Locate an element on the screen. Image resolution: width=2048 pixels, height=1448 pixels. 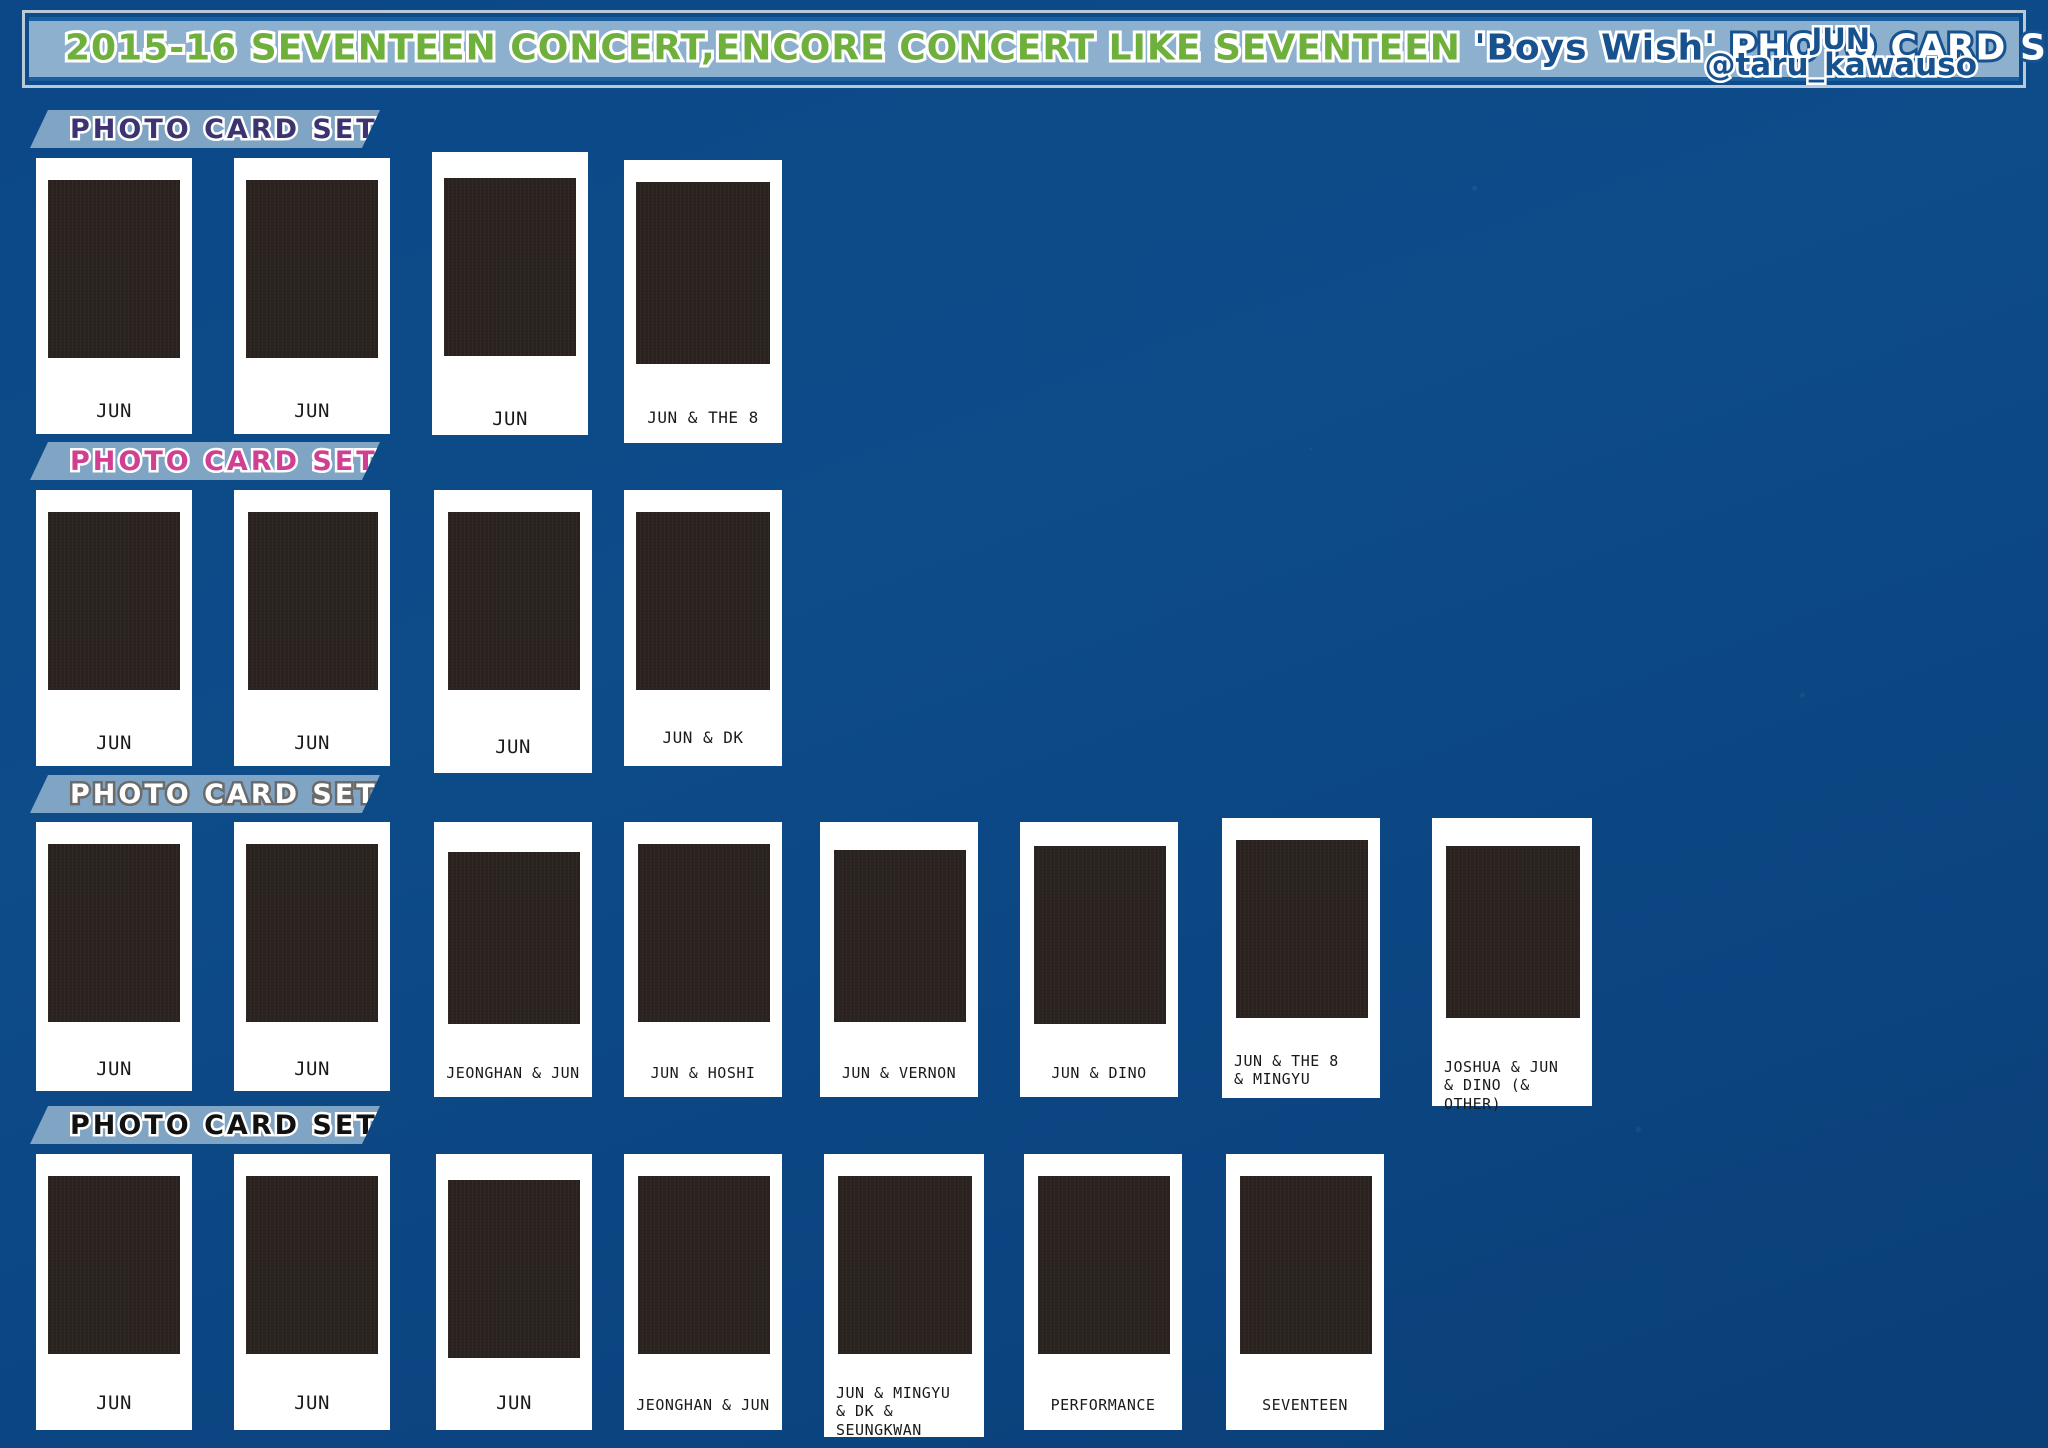
card-c5: JUN & VERNON is located at coordinates (899, 959).